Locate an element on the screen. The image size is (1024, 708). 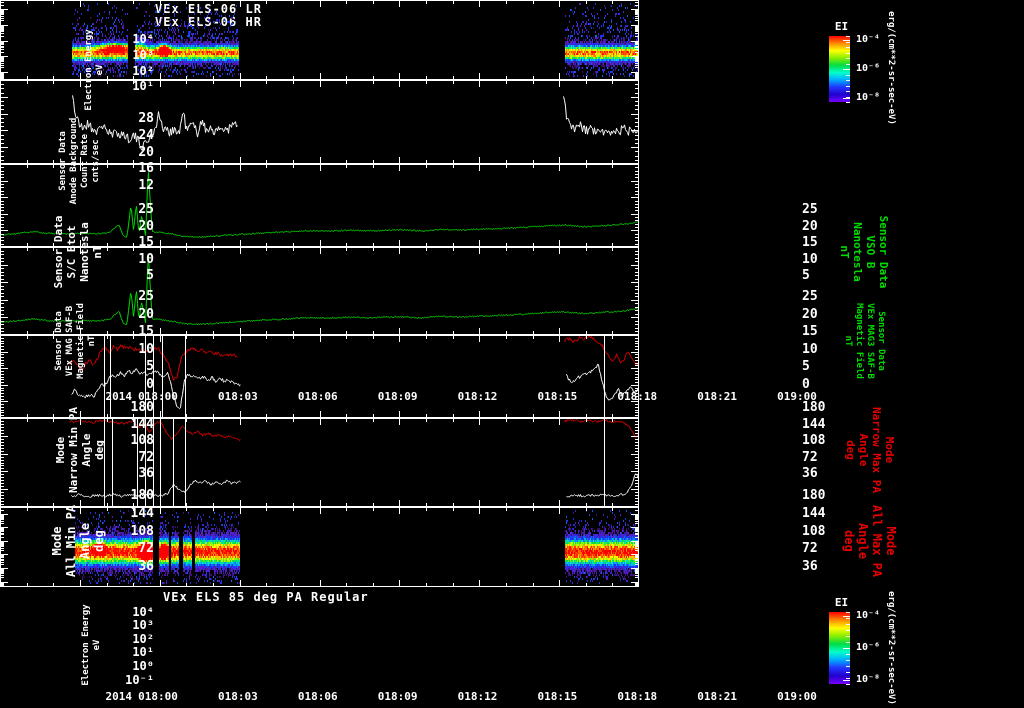
colorbar-tick-label: 10⁻⁶ is located at coordinates (868, 68).